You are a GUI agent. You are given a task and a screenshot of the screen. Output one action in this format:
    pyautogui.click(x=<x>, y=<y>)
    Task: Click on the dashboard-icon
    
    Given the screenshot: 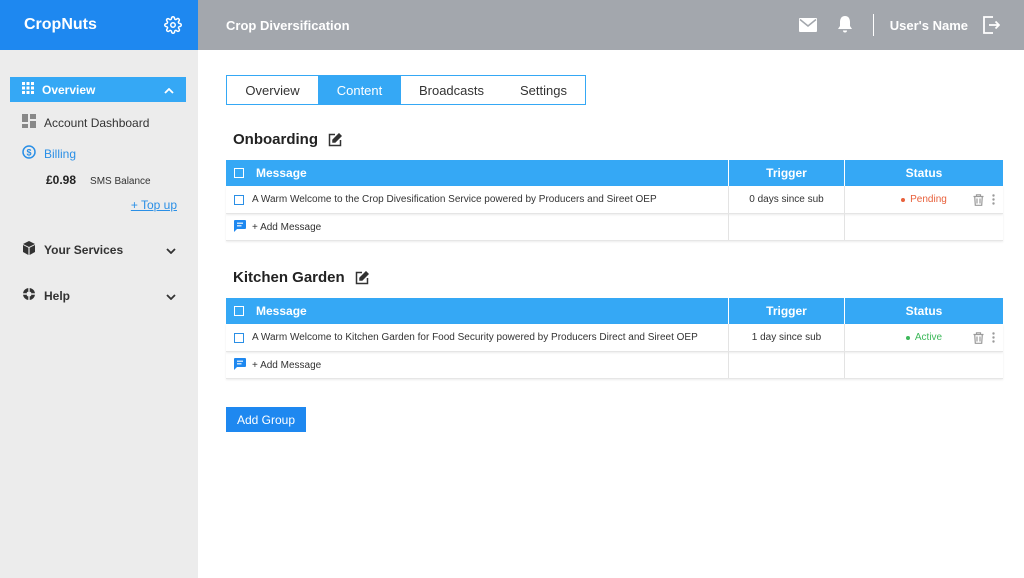 What is the action you would take?
    pyautogui.click(x=29, y=122)
    